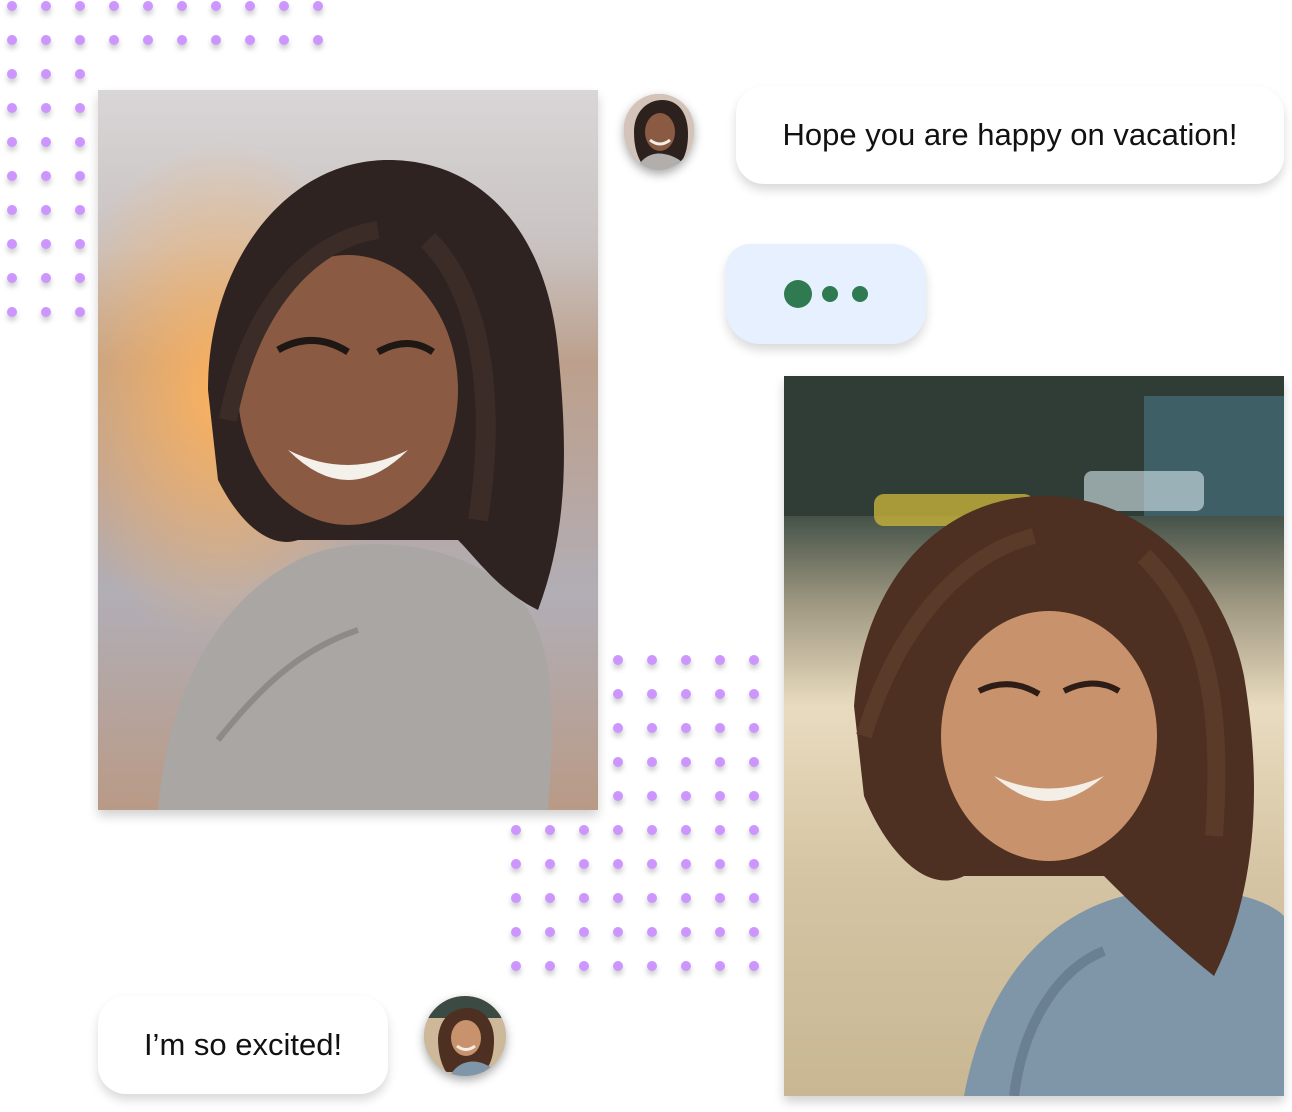 This screenshot has width=1292, height=1112. What do you see at coordinates (659, 132) in the screenshot?
I see `avatar-top` at bounding box center [659, 132].